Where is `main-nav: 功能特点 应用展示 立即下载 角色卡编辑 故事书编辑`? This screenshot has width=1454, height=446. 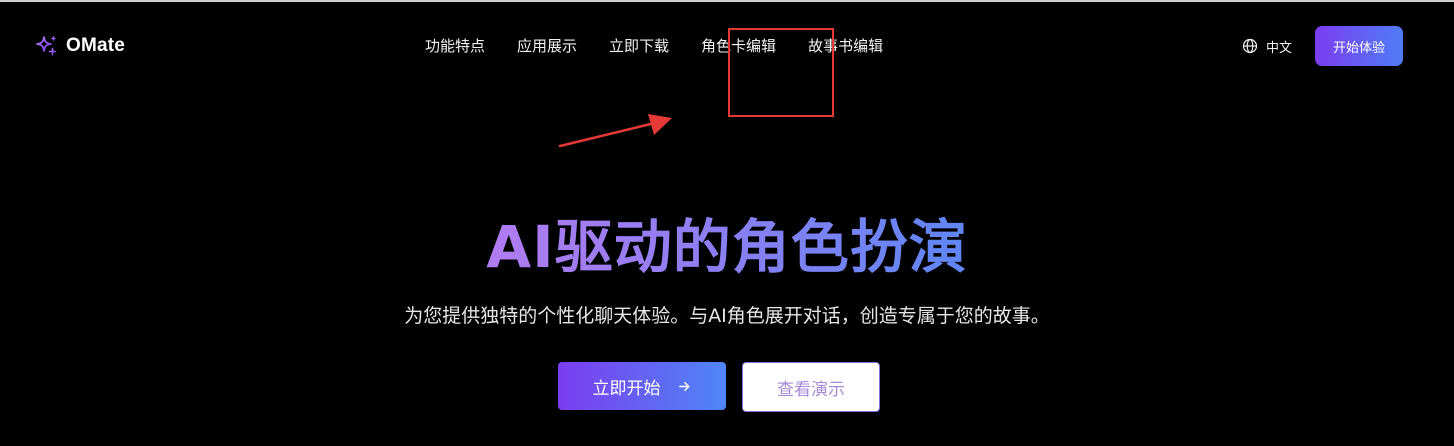 main-nav: 功能特点 应用展示 立即下载 角色卡编辑 故事书编辑 is located at coordinates (654, 46).